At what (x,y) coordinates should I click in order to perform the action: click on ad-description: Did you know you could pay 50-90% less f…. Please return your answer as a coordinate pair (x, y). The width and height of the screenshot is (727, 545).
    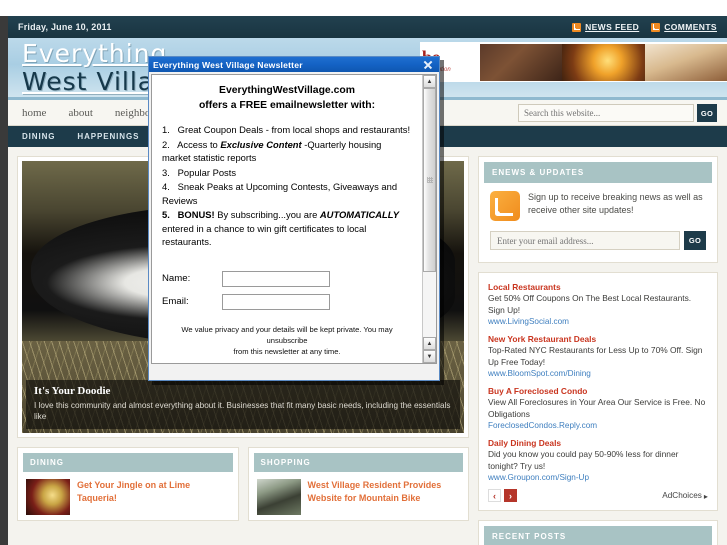
    Looking at the image, I should click on (583, 460).